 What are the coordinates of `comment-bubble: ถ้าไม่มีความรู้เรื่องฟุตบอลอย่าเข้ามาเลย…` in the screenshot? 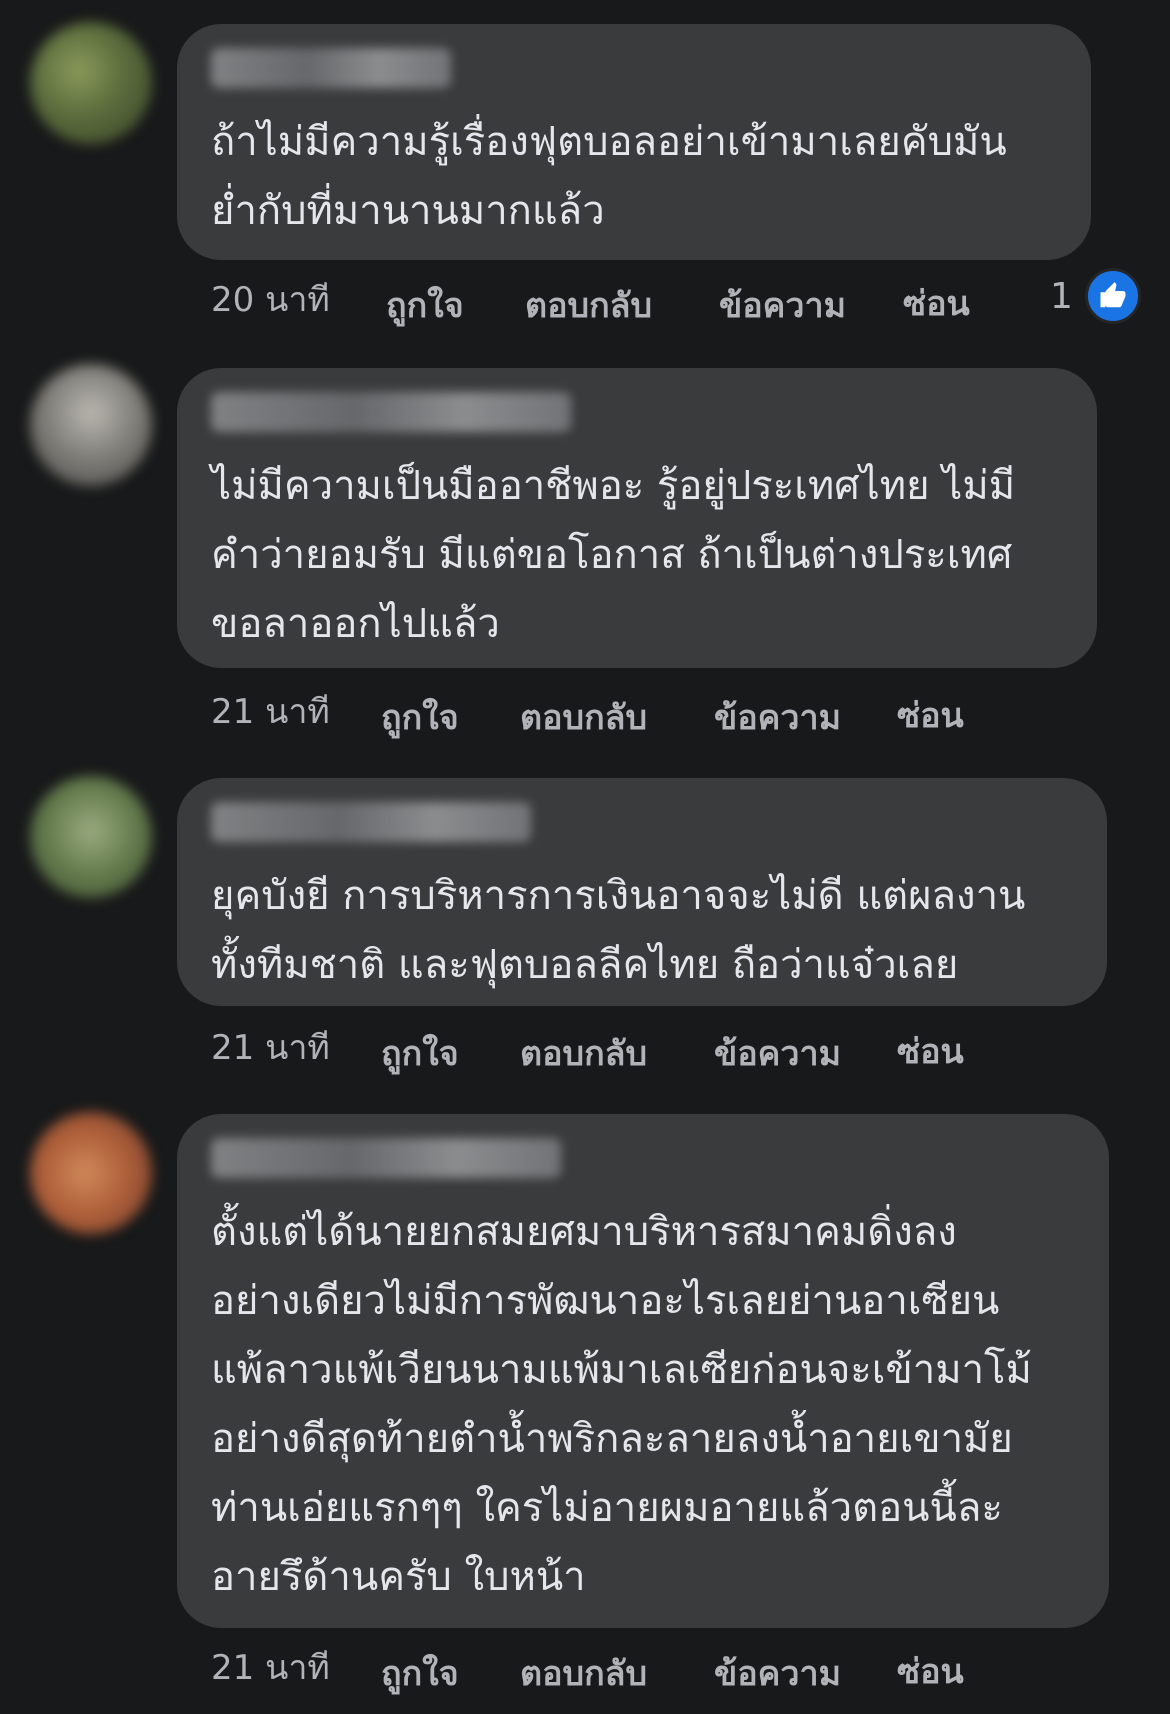 It's located at (634, 142).